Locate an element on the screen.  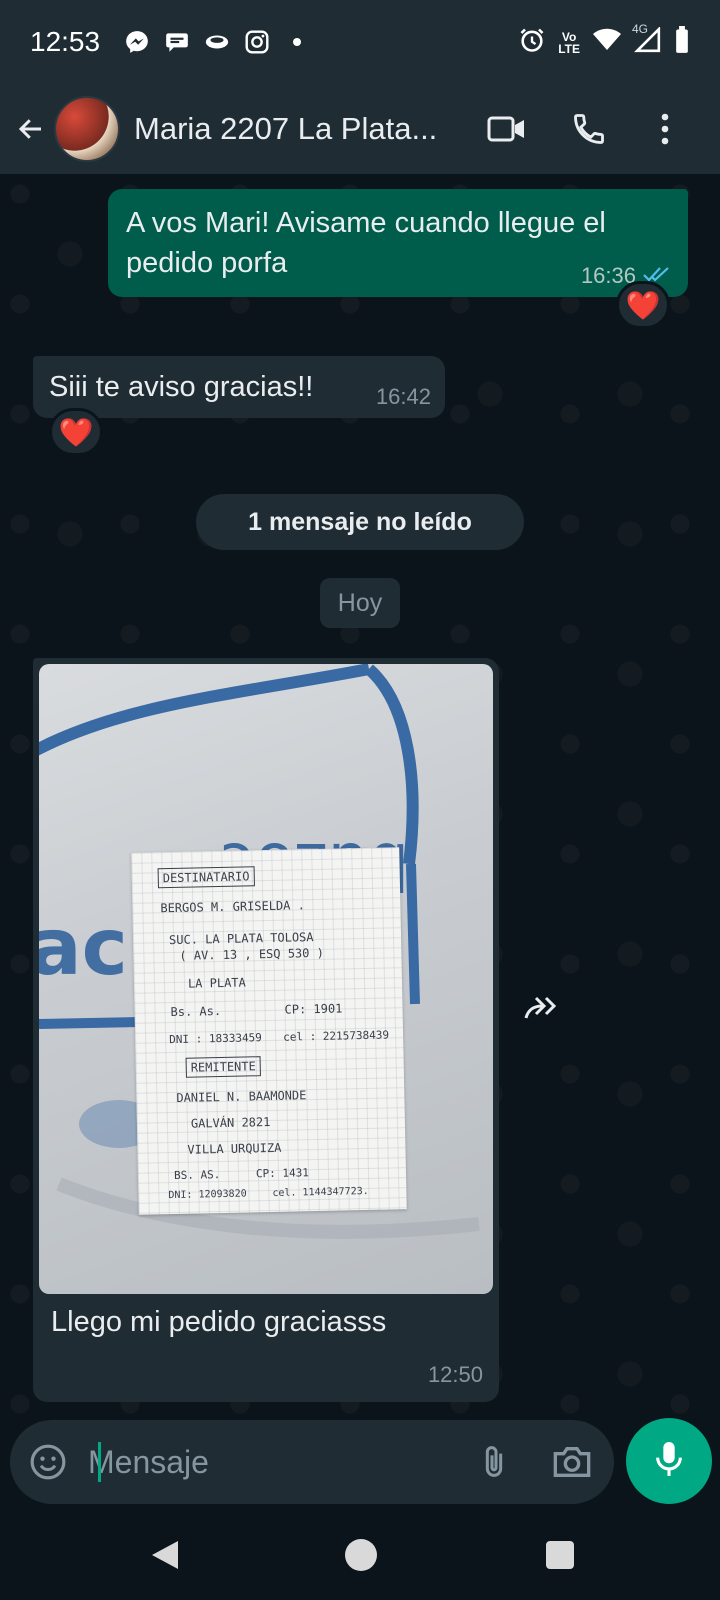
image-caption: Llego mi pedido graciasss is located at coordinates (219, 1322).